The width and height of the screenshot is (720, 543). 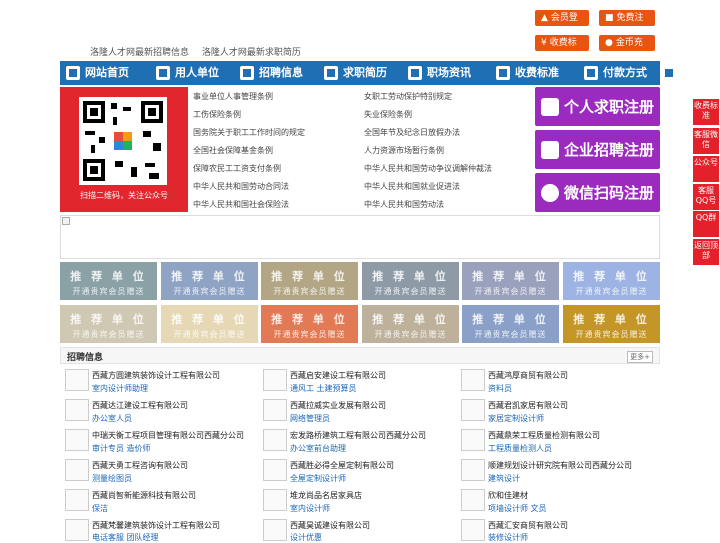 What do you see at coordinates (500, 388) in the screenshot?
I see `job-position: 资料员` at bounding box center [500, 388].